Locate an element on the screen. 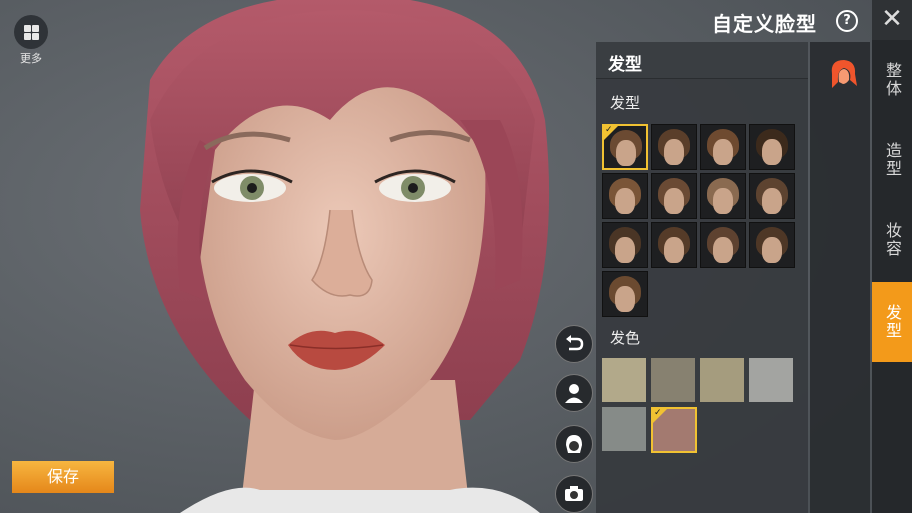  tab-1: 造型 is located at coordinates (892, 160).